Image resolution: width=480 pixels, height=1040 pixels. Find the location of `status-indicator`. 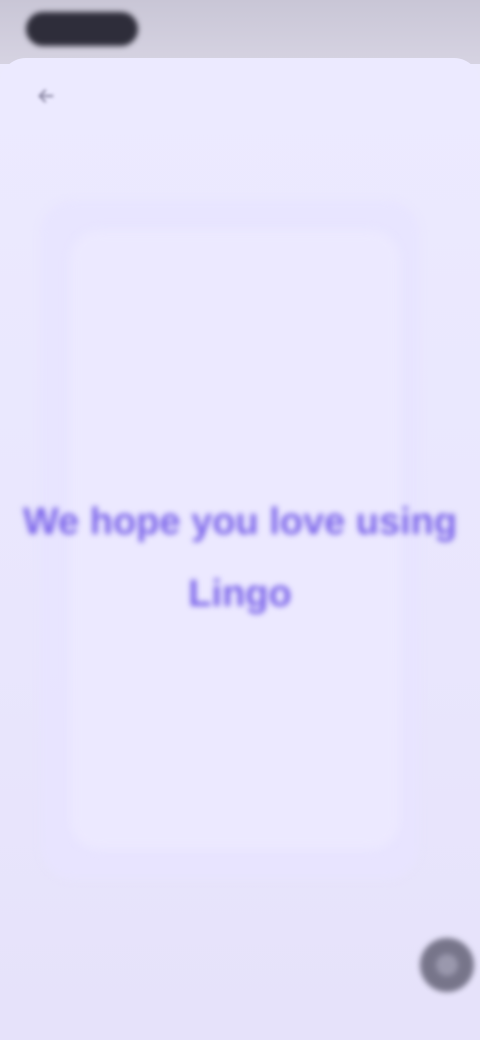

status-indicator is located at coordinates (82, 29).